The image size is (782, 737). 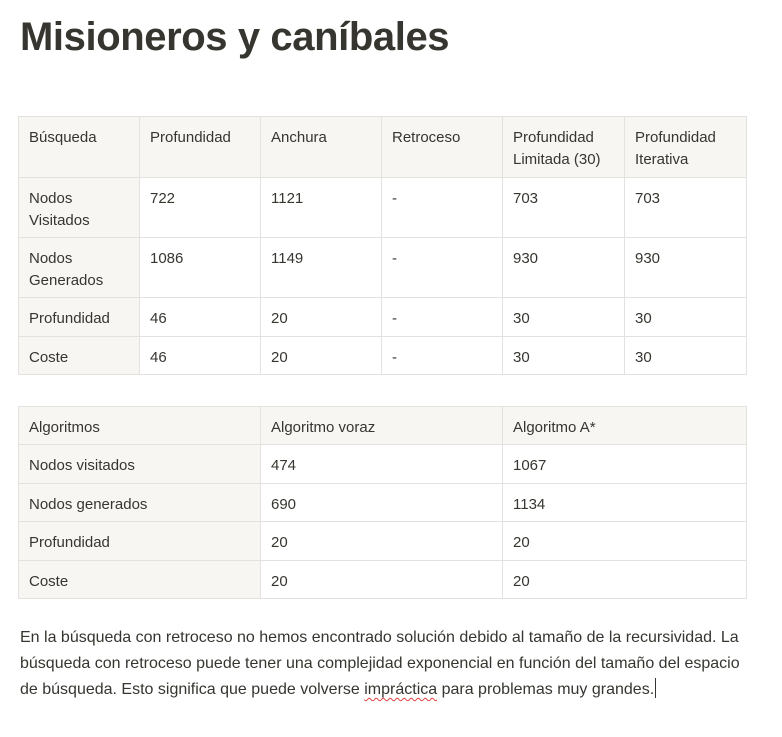 What do you see at coordinates (200, 267) in the screenshot?
I see `table-cell: 1086` at bounding box center [200, 267].